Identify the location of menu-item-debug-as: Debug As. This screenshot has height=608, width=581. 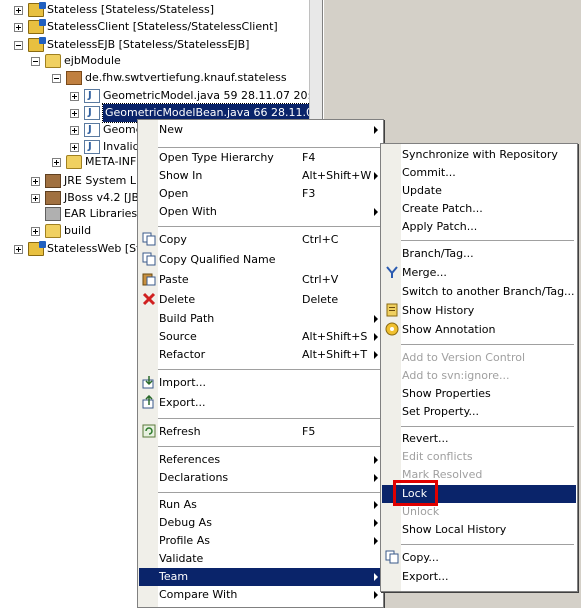
(260, 523).